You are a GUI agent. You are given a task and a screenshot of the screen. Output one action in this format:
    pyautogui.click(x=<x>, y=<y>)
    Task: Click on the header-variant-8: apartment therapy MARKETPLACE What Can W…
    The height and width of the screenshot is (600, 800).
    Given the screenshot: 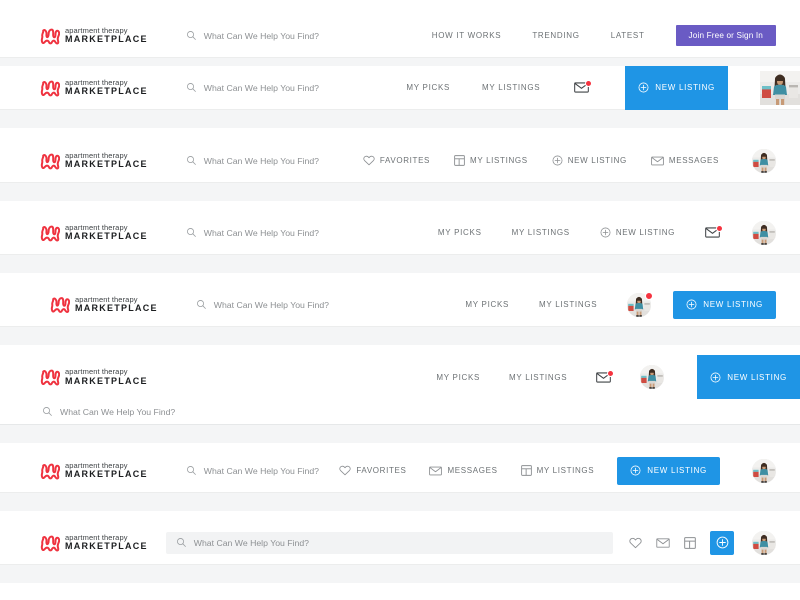 What is the action you would take?
    pyautogui.click(x=400, y=552)
    